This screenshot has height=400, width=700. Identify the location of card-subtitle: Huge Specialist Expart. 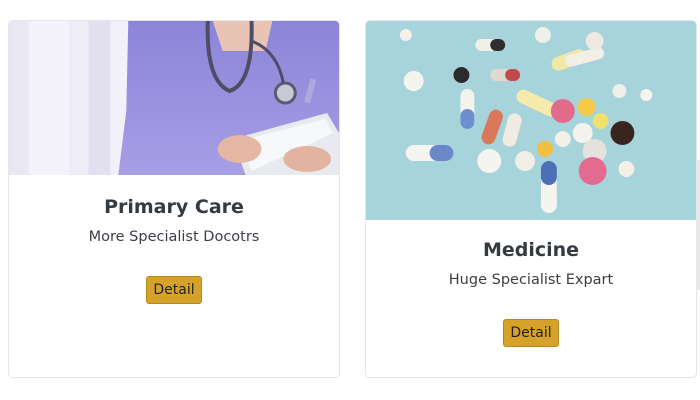
(531, 280).